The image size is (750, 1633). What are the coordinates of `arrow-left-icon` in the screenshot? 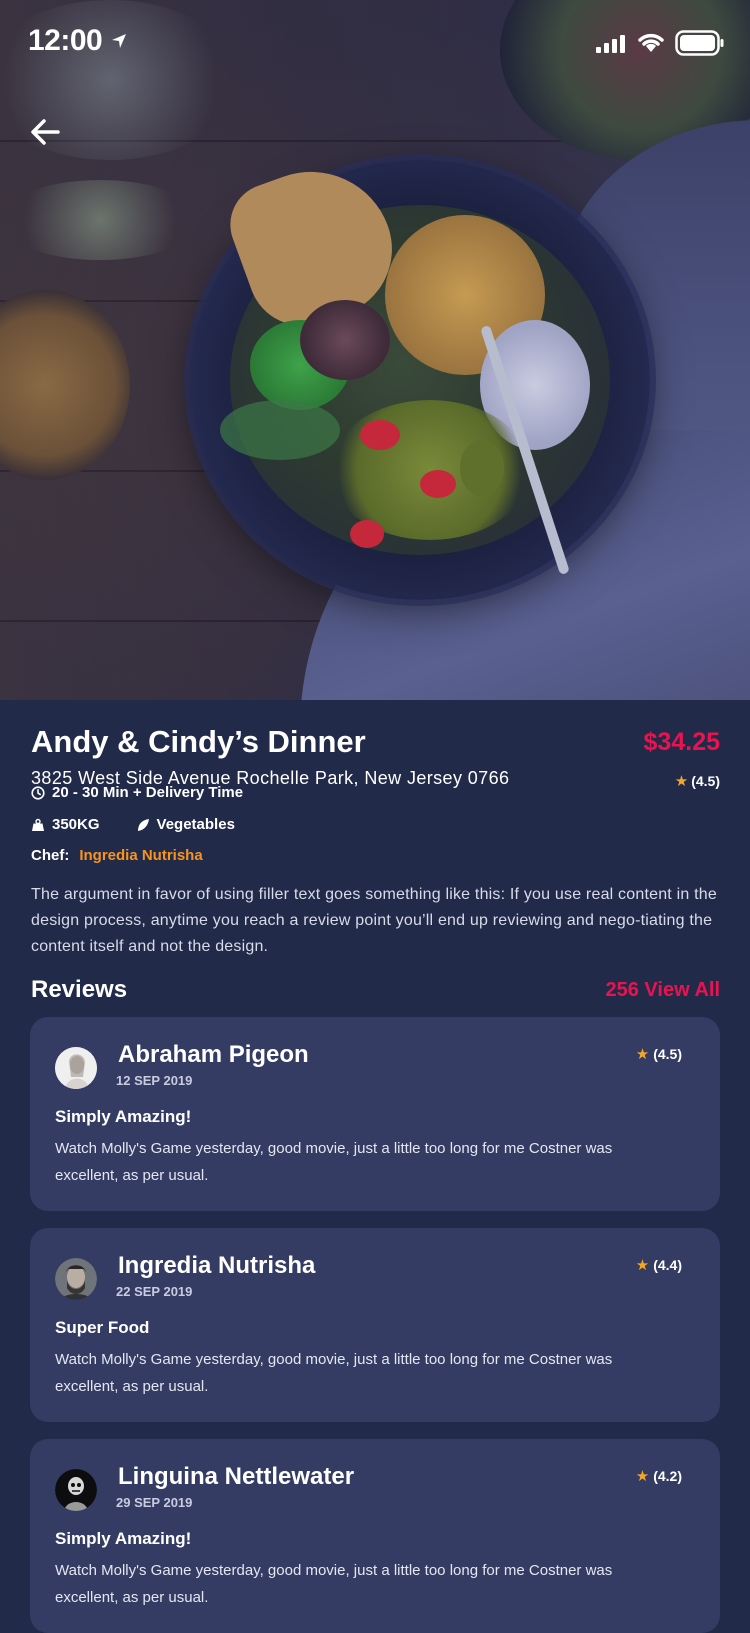 It's located at (45, 132).